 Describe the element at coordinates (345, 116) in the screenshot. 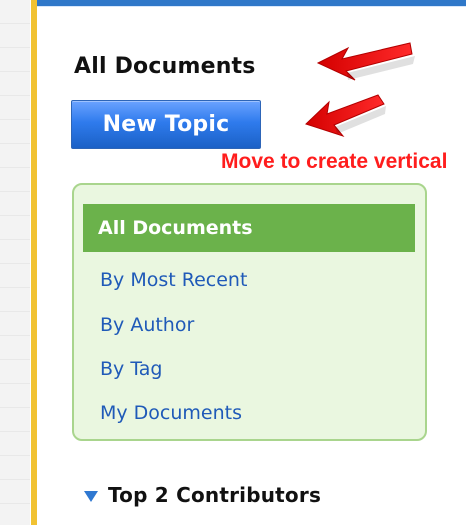

I see `arrow-to-new-topic-button` at that location.